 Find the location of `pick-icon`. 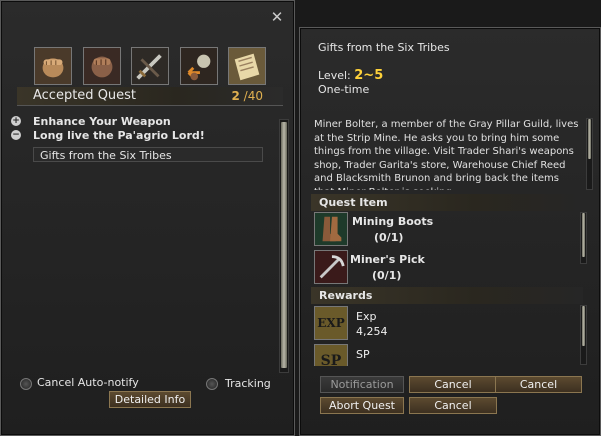

pick-icon is located at coordinates (331, 267).